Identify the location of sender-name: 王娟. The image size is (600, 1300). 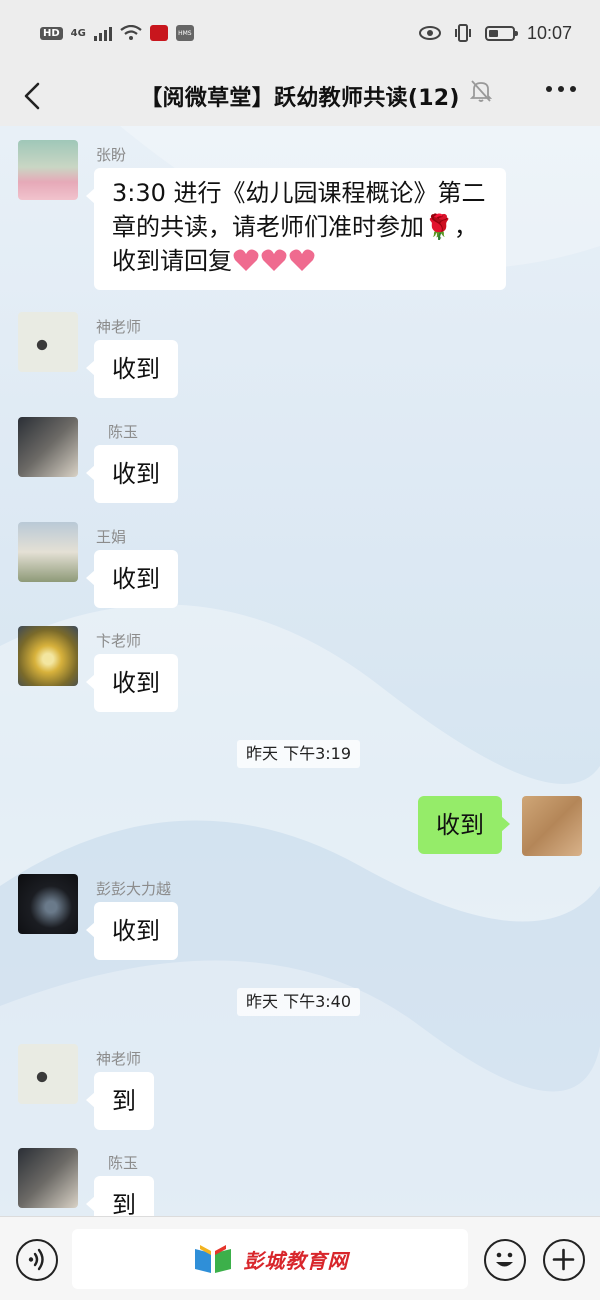
(111, 537).